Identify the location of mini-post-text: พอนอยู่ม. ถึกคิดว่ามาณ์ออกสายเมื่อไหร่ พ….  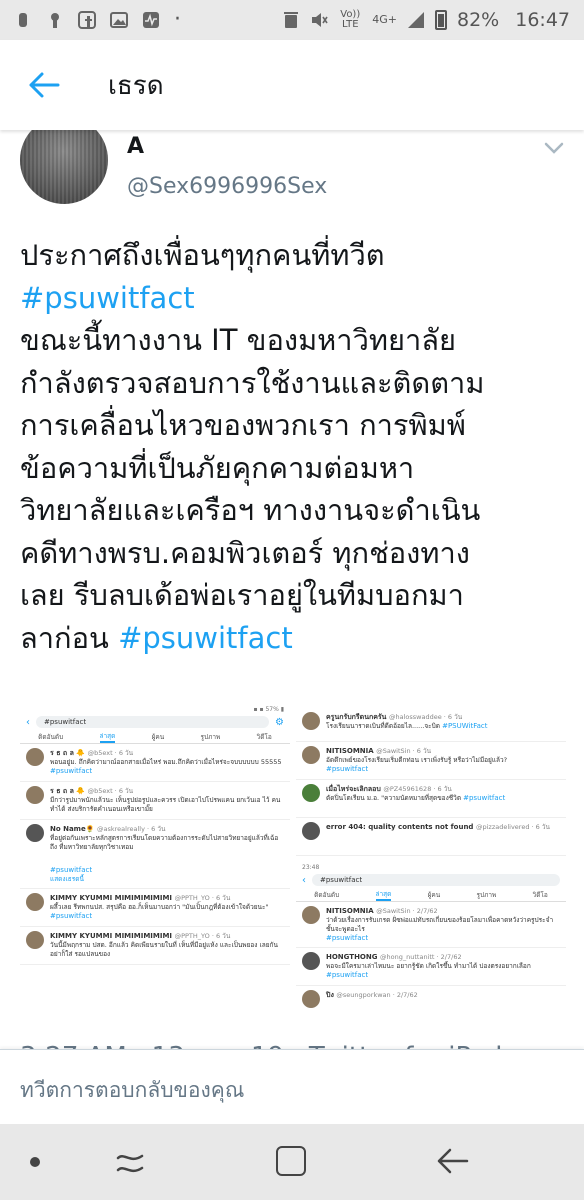
(166, 766).